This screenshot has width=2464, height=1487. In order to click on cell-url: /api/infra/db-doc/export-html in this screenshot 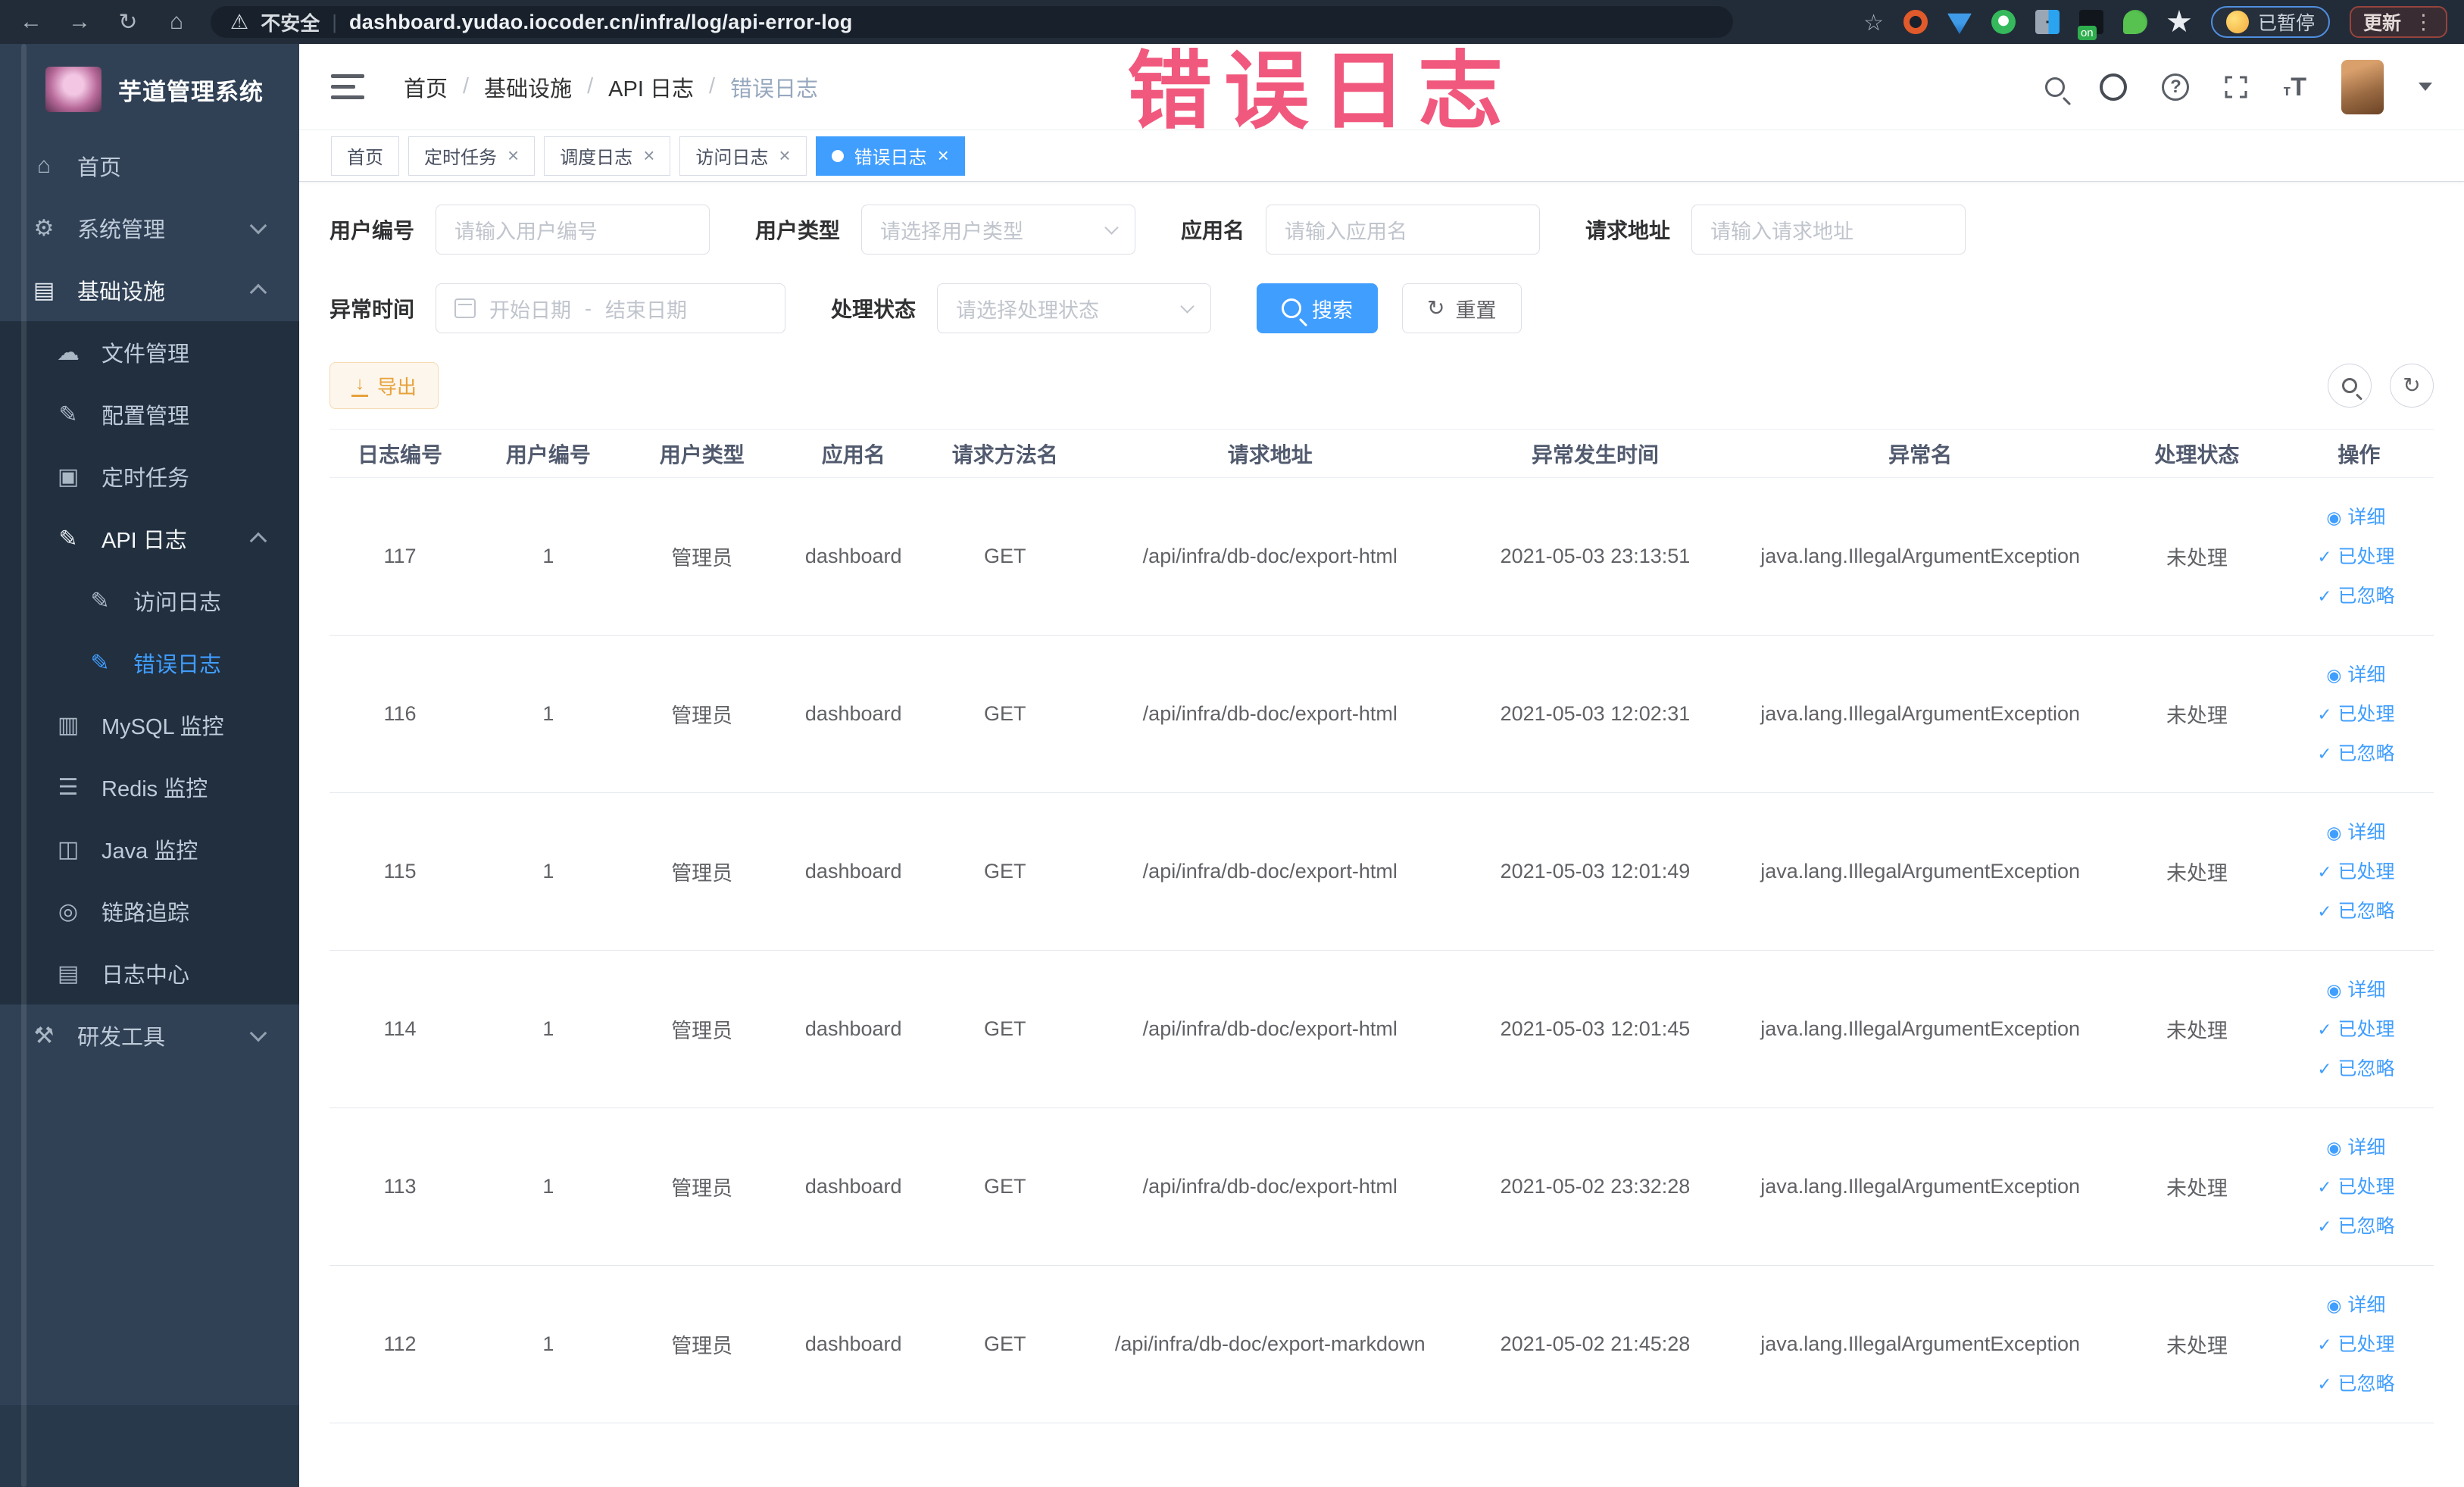, I will do `click(1270, 1029)`.